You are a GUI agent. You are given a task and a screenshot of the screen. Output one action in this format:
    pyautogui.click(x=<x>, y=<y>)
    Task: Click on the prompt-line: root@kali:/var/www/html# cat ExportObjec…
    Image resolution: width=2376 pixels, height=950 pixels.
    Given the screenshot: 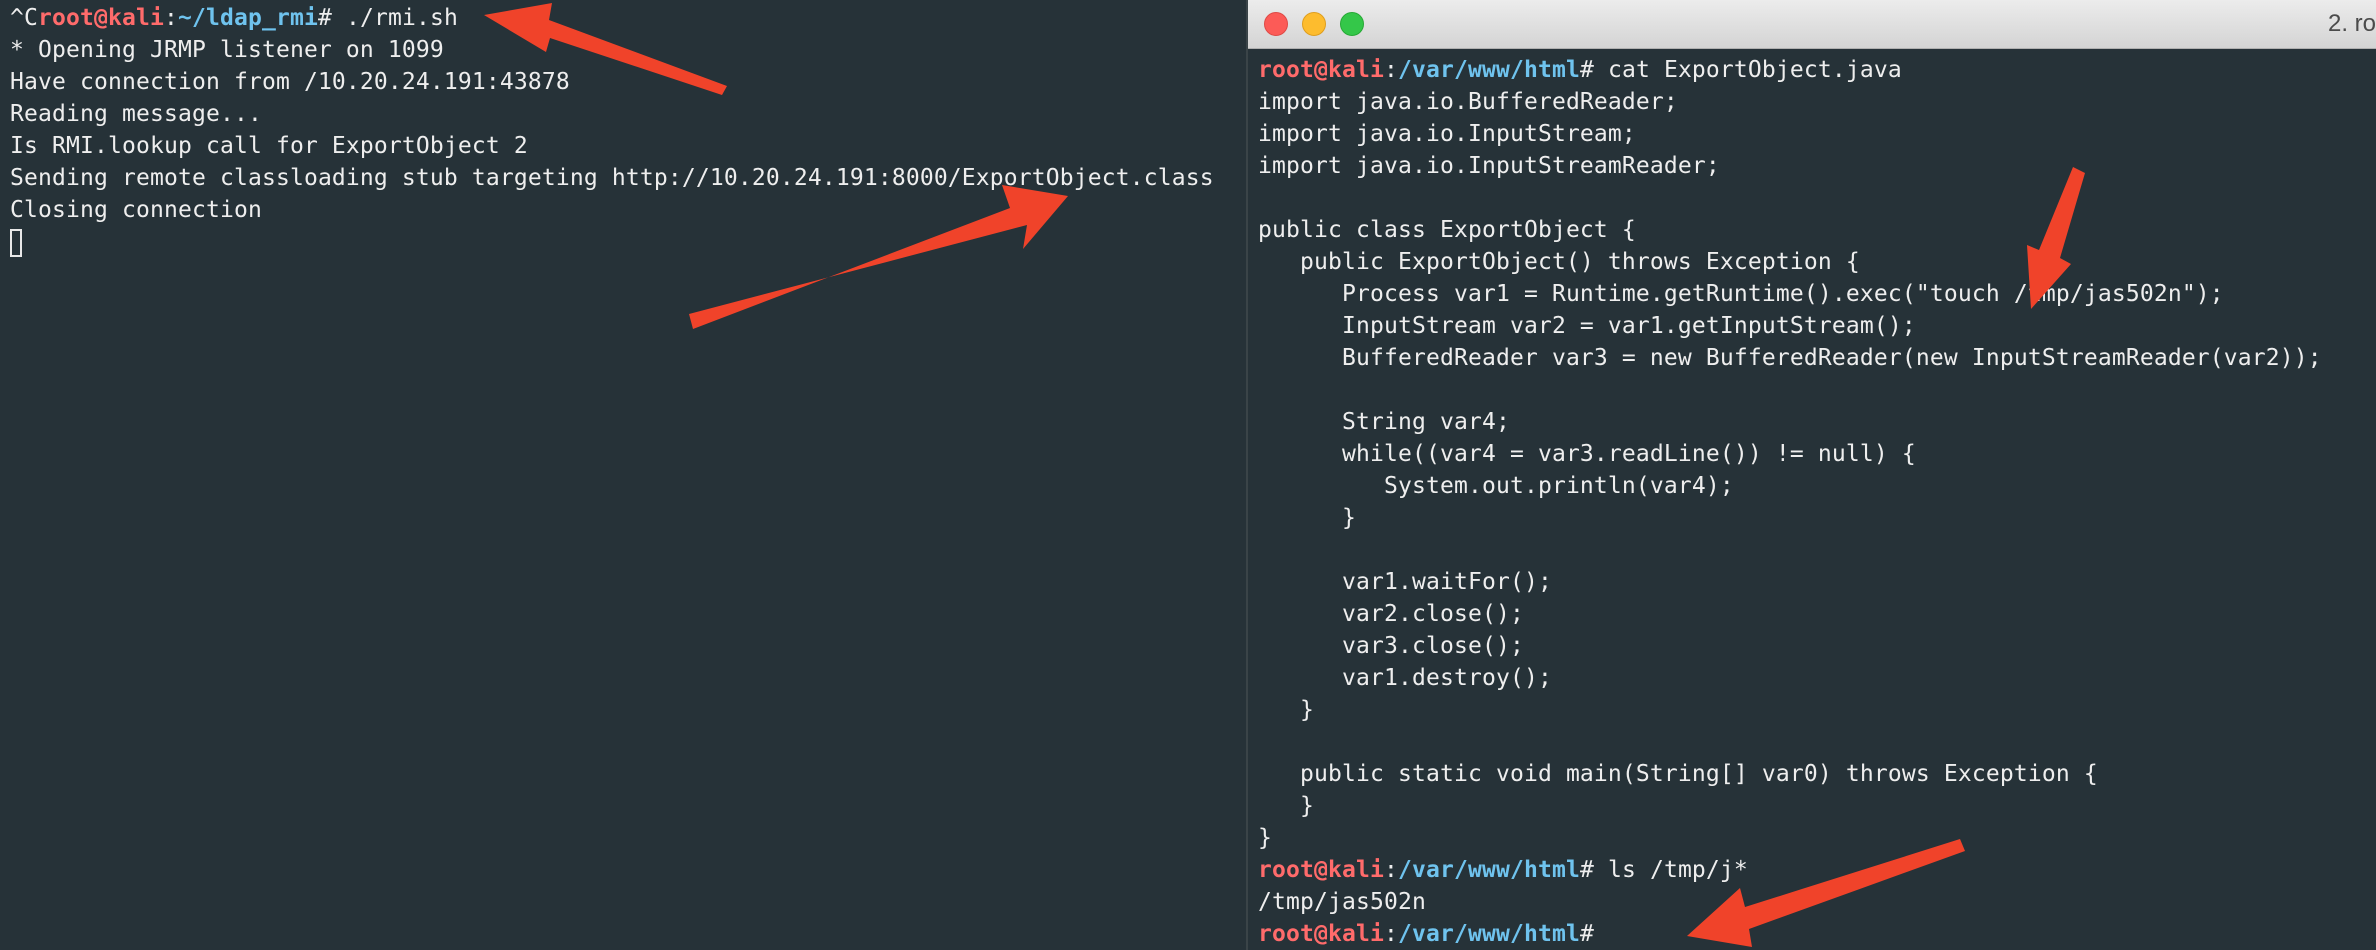 What is the action you would take?
    pyautogui.click(x=1790, y=70)
    